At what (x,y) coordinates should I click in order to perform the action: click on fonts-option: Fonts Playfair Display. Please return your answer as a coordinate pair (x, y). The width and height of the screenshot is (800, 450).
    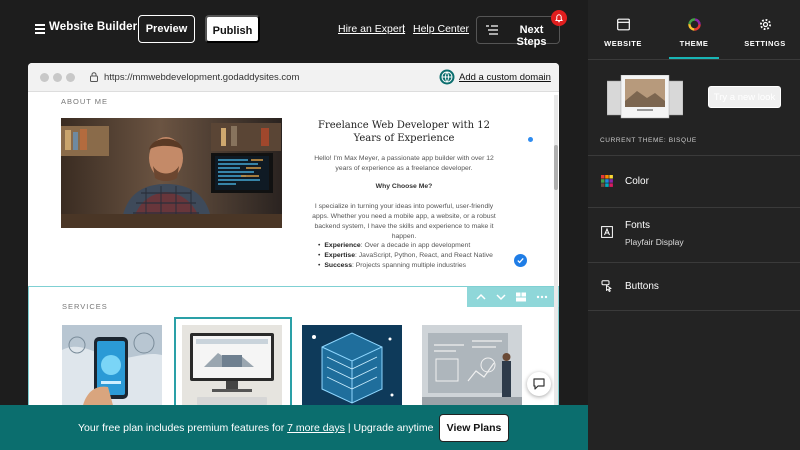
    Looking at the image, I should click on (694, 234).